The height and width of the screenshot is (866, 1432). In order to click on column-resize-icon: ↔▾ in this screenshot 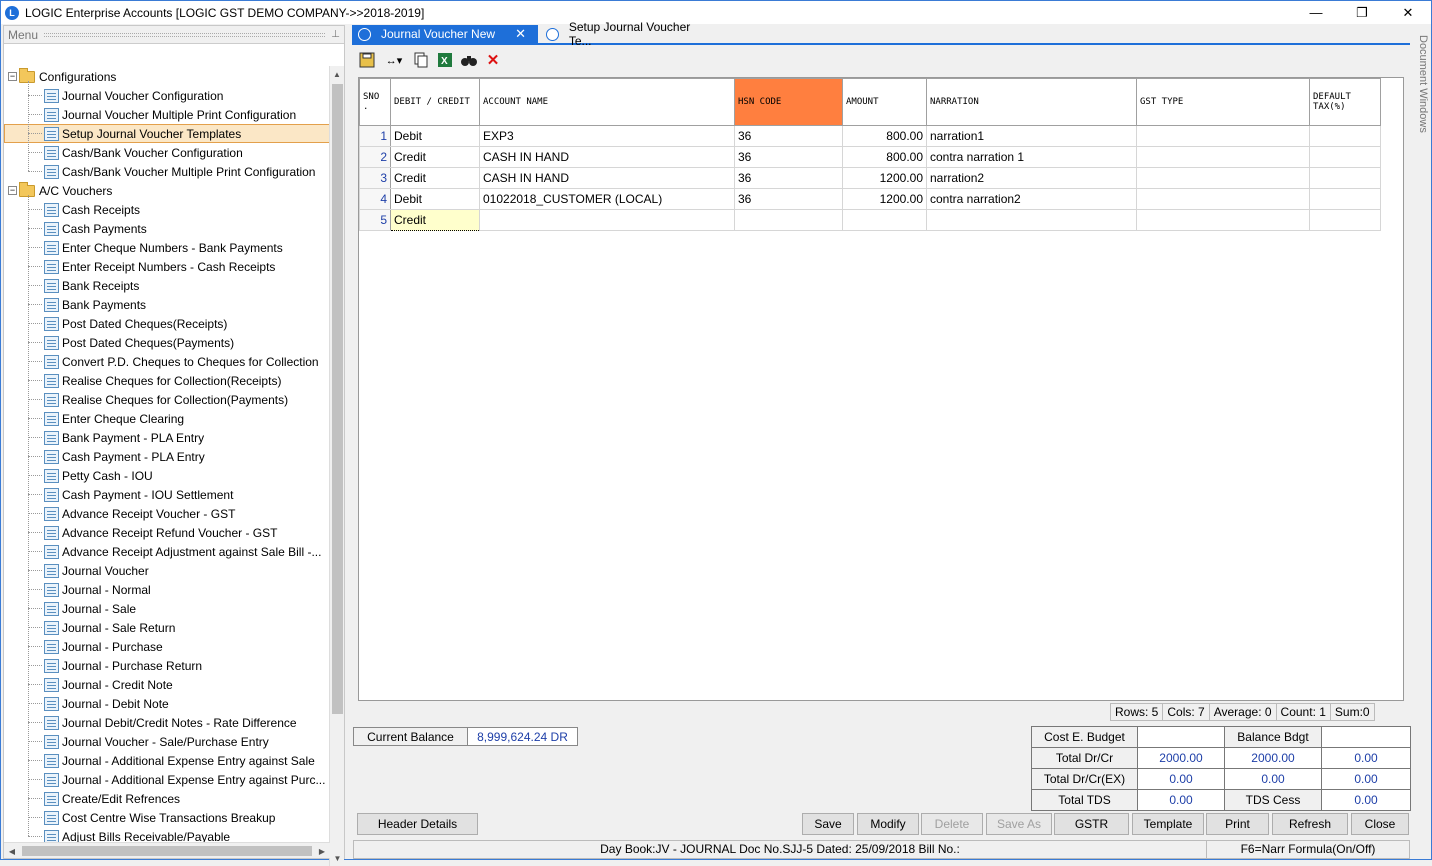, I will do `click(394, 60)`.